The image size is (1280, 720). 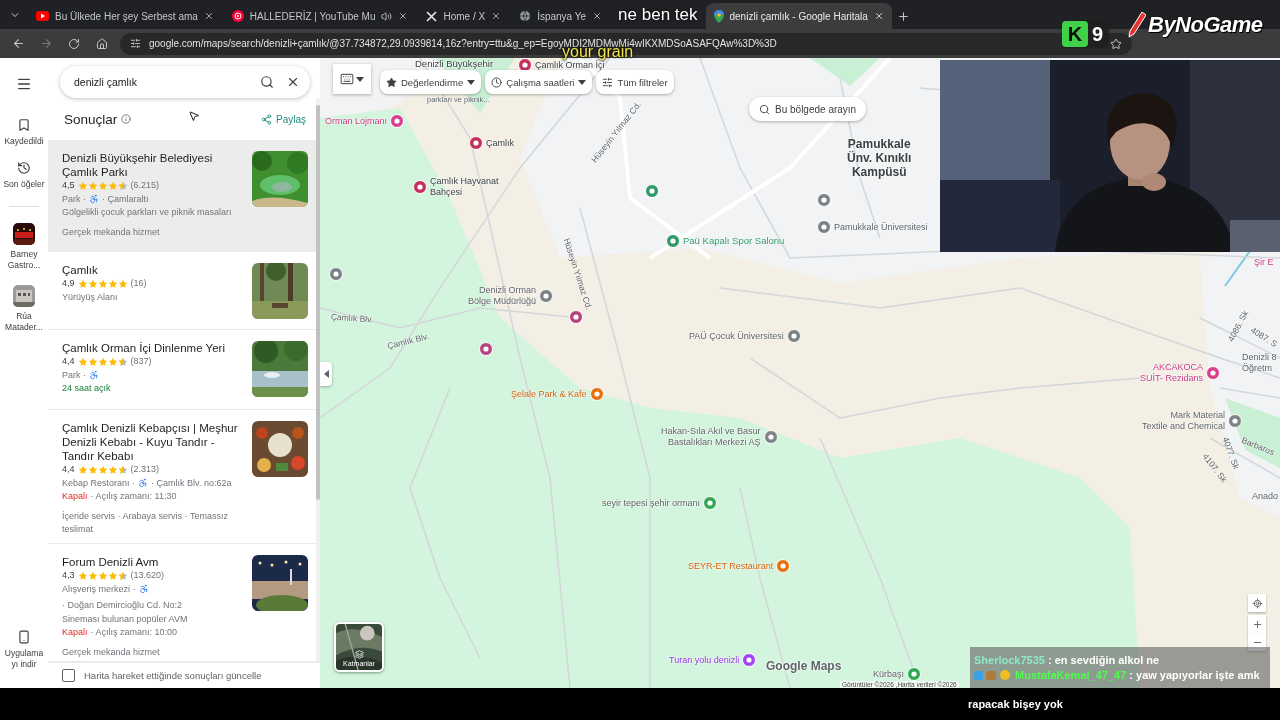 What do you see at coordinates (1264, 262) in the screenshot?
I see `place-label: Şir E` at bounding box center [1264, 262].